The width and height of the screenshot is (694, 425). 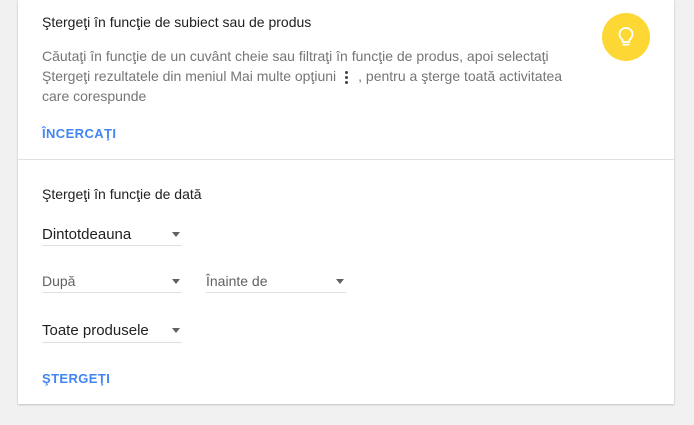 What do you see at coordinates (95, 330) in the screenshot?
I see `products-value: Toate produsele` at bounding box center [95, 330].